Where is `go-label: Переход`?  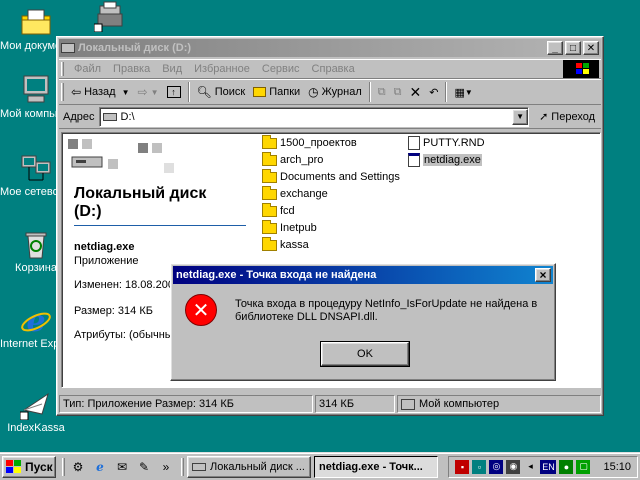 go-label: Переход is located at coordinates (573, 116).